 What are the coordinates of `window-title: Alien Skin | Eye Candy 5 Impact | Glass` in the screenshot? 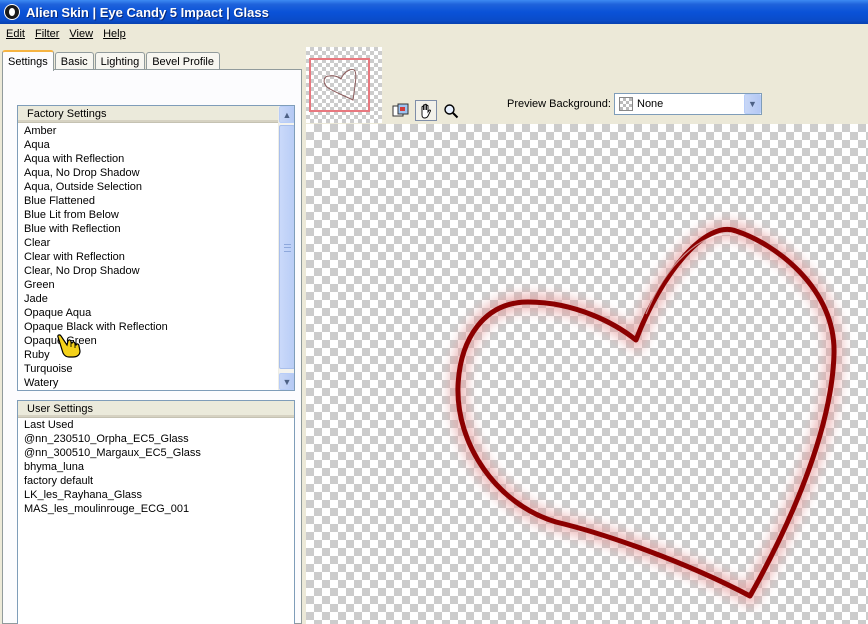 It's located at (147, 12).